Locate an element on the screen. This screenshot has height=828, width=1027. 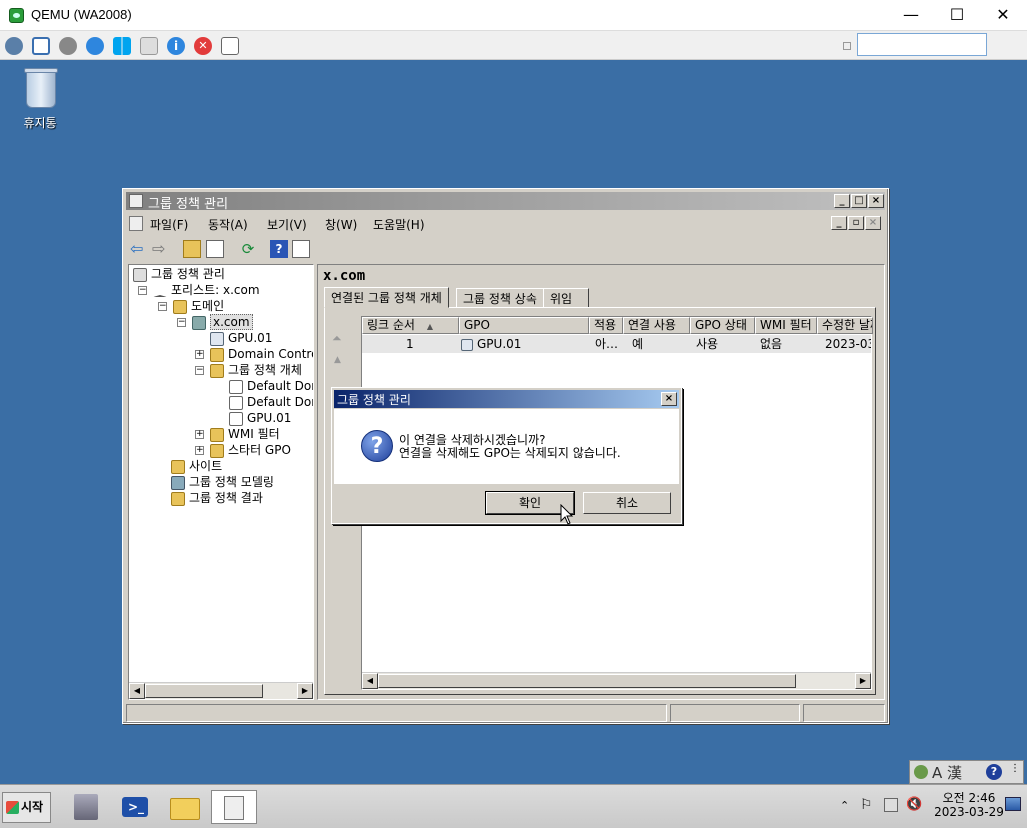
menu-file: 파일(F) is located at coordinates (169, 224).